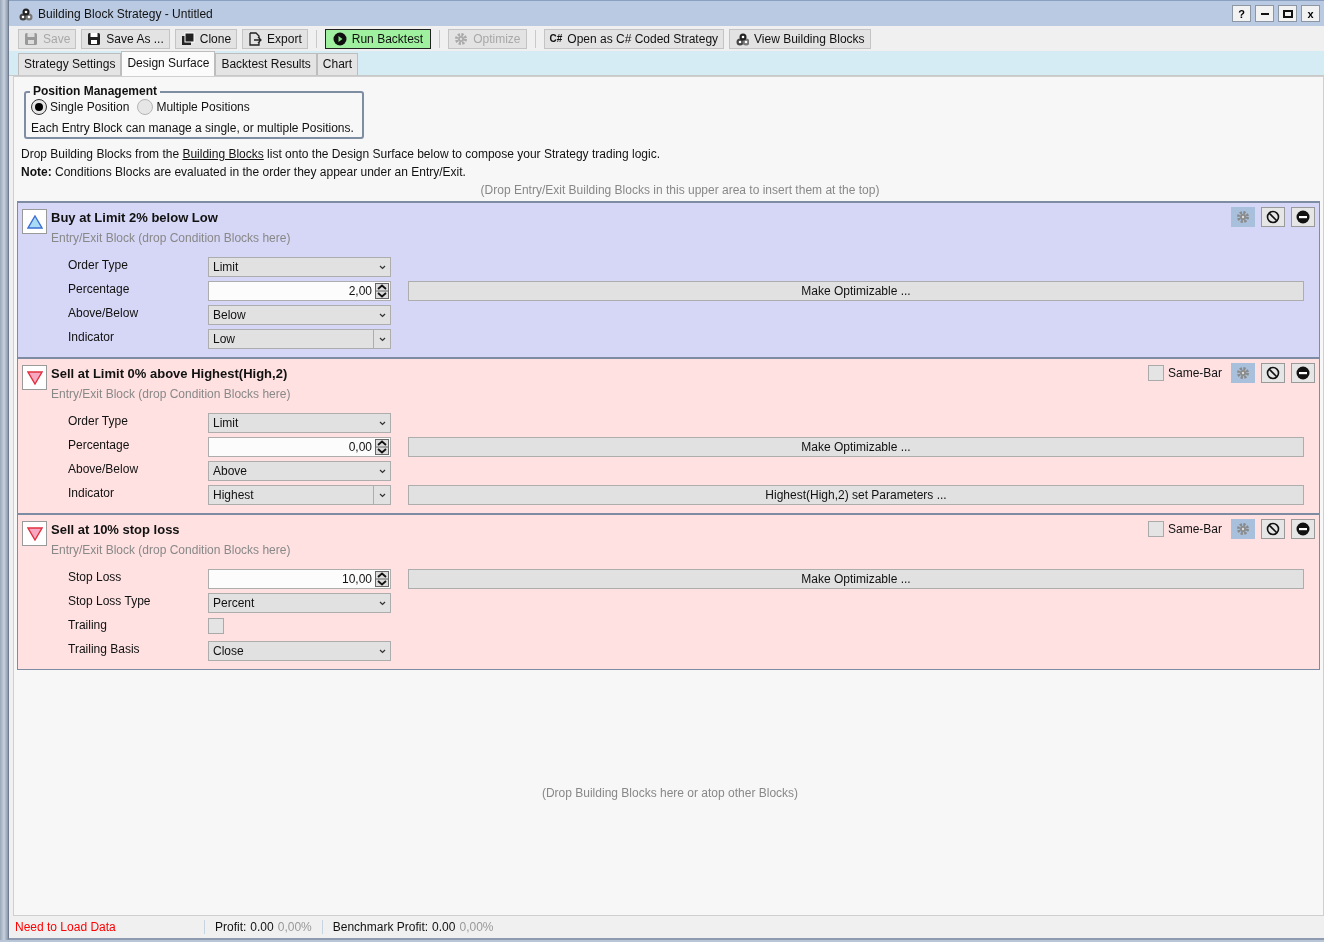  What do you see at coordinates (680, 190) in the screenshot?
I see `drop-hint: (Drop Entry/Exit Building Blocks in this upper area to insert them at the top)` at bounding box center [680, 190].